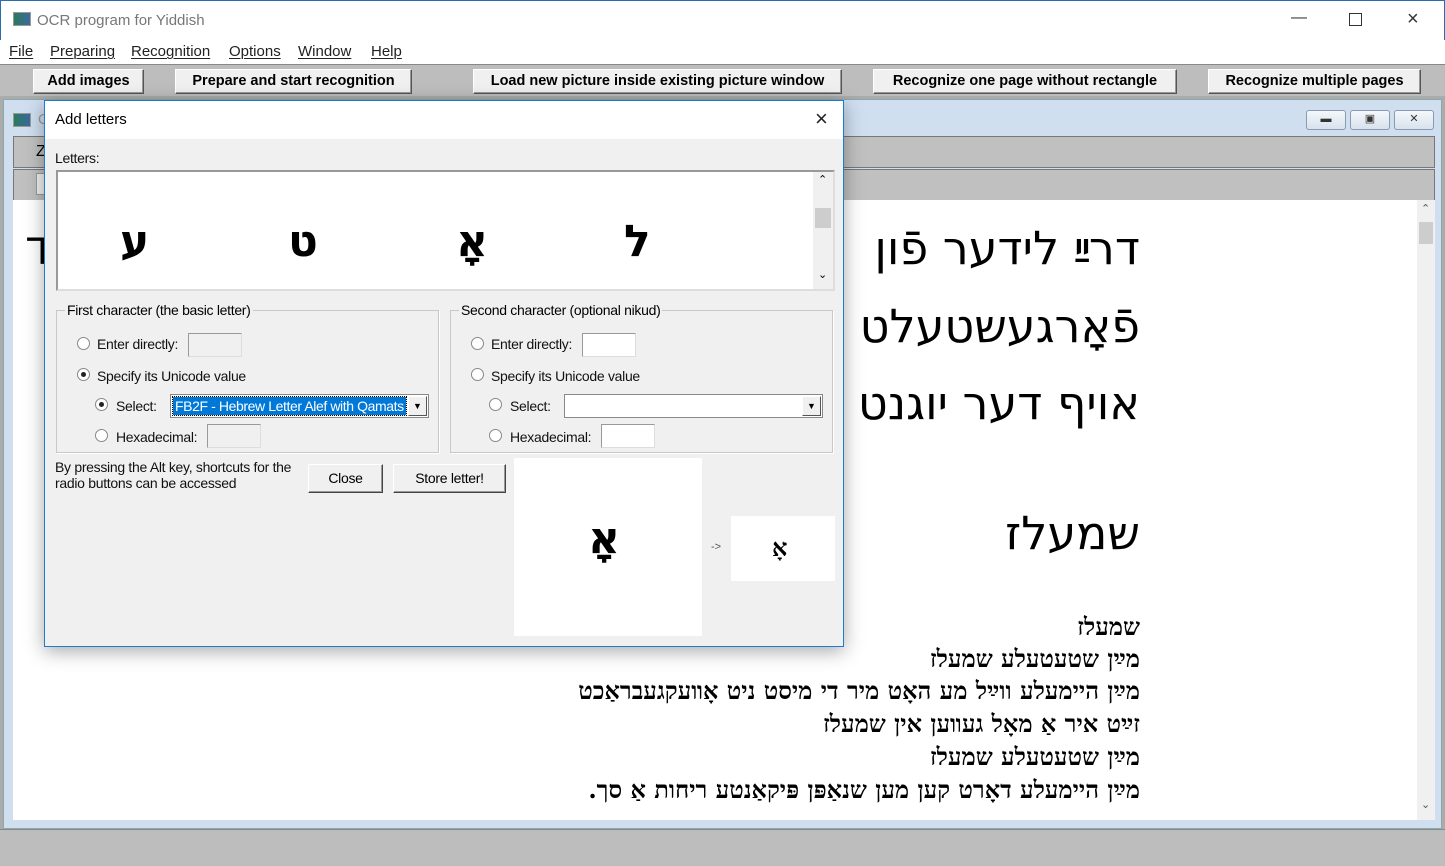 This screenshot has height=866, width=1445. I want to click on unicode-select-value: FB2F - Hebrew Letter Alef with Qamats, so click(289, 406).